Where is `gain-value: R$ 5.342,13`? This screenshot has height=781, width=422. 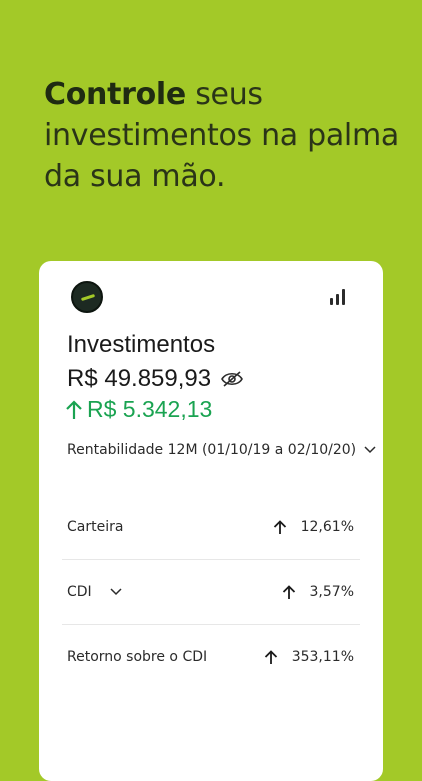
gain-value: R$ 5.342,13 is located at coordinates (150, 409).